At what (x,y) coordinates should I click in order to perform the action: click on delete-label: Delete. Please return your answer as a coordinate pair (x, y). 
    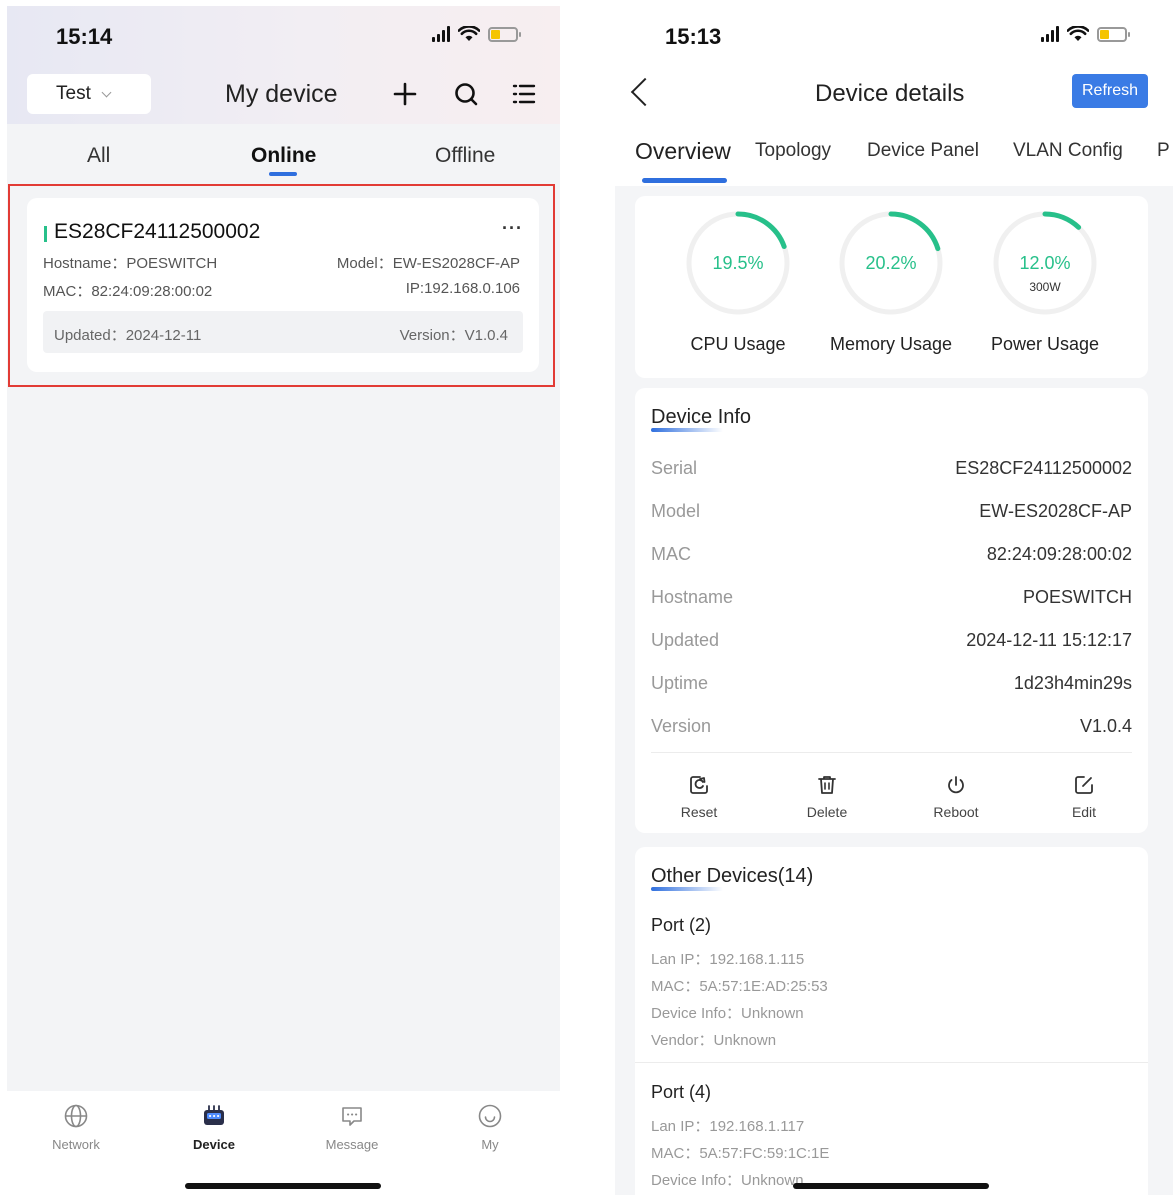
    Looking at the image, I should click on (827, 812).